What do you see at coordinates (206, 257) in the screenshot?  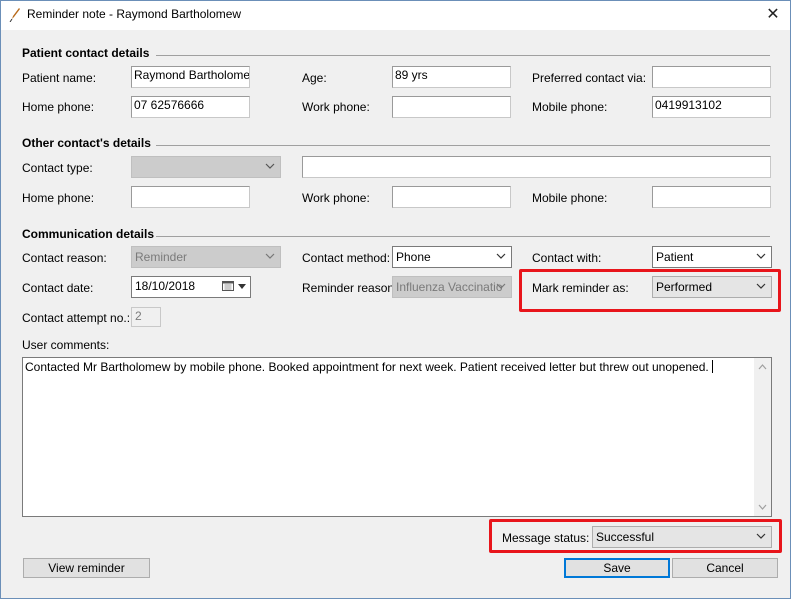 I see `contact-reason-select: Reminder` at bounding box center [206, 257].